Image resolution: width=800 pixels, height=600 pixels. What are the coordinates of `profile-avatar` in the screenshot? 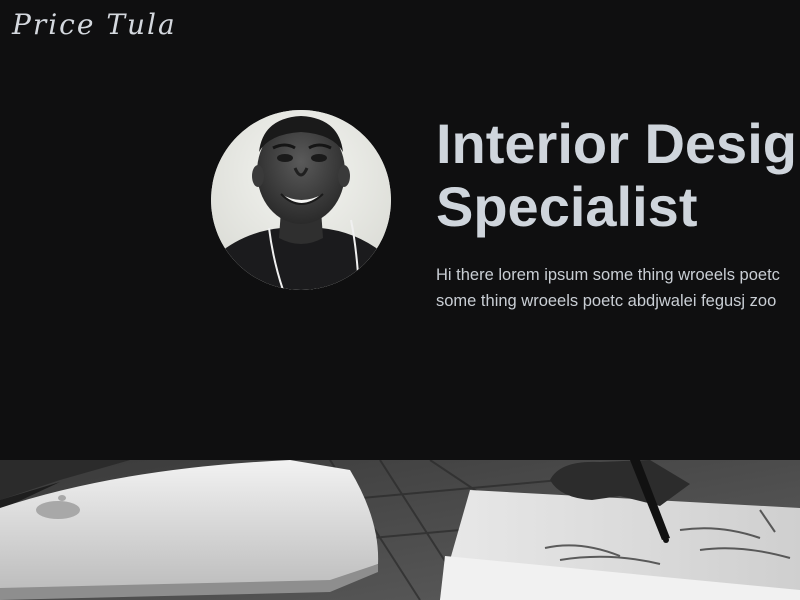 It's located at (301, 200).